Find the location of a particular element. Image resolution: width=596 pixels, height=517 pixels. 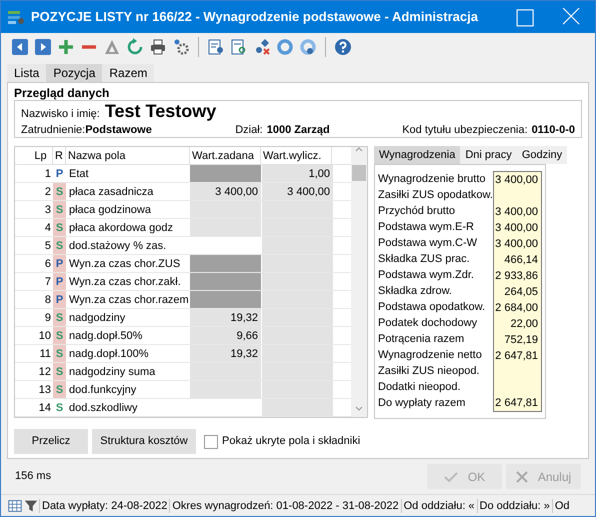

summary-value: 466,14 is located at coordinates (521, 260).